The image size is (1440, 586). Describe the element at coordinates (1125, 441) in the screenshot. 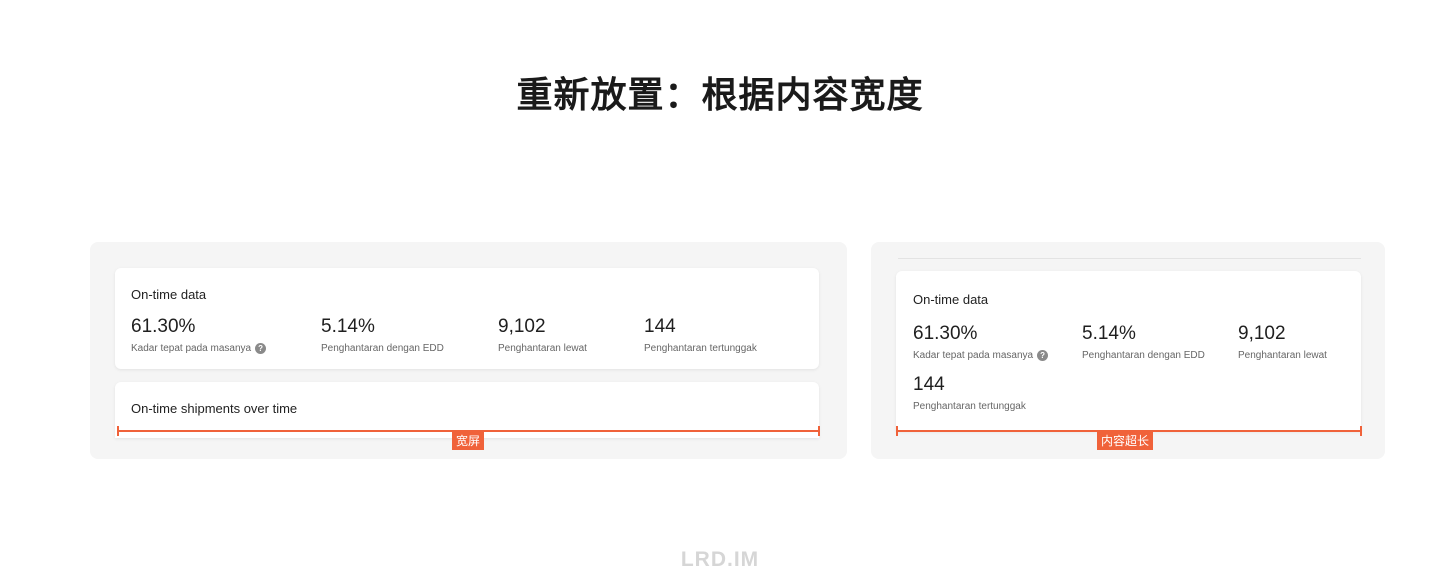

I see `ruler-label: 内容超长` at that location.